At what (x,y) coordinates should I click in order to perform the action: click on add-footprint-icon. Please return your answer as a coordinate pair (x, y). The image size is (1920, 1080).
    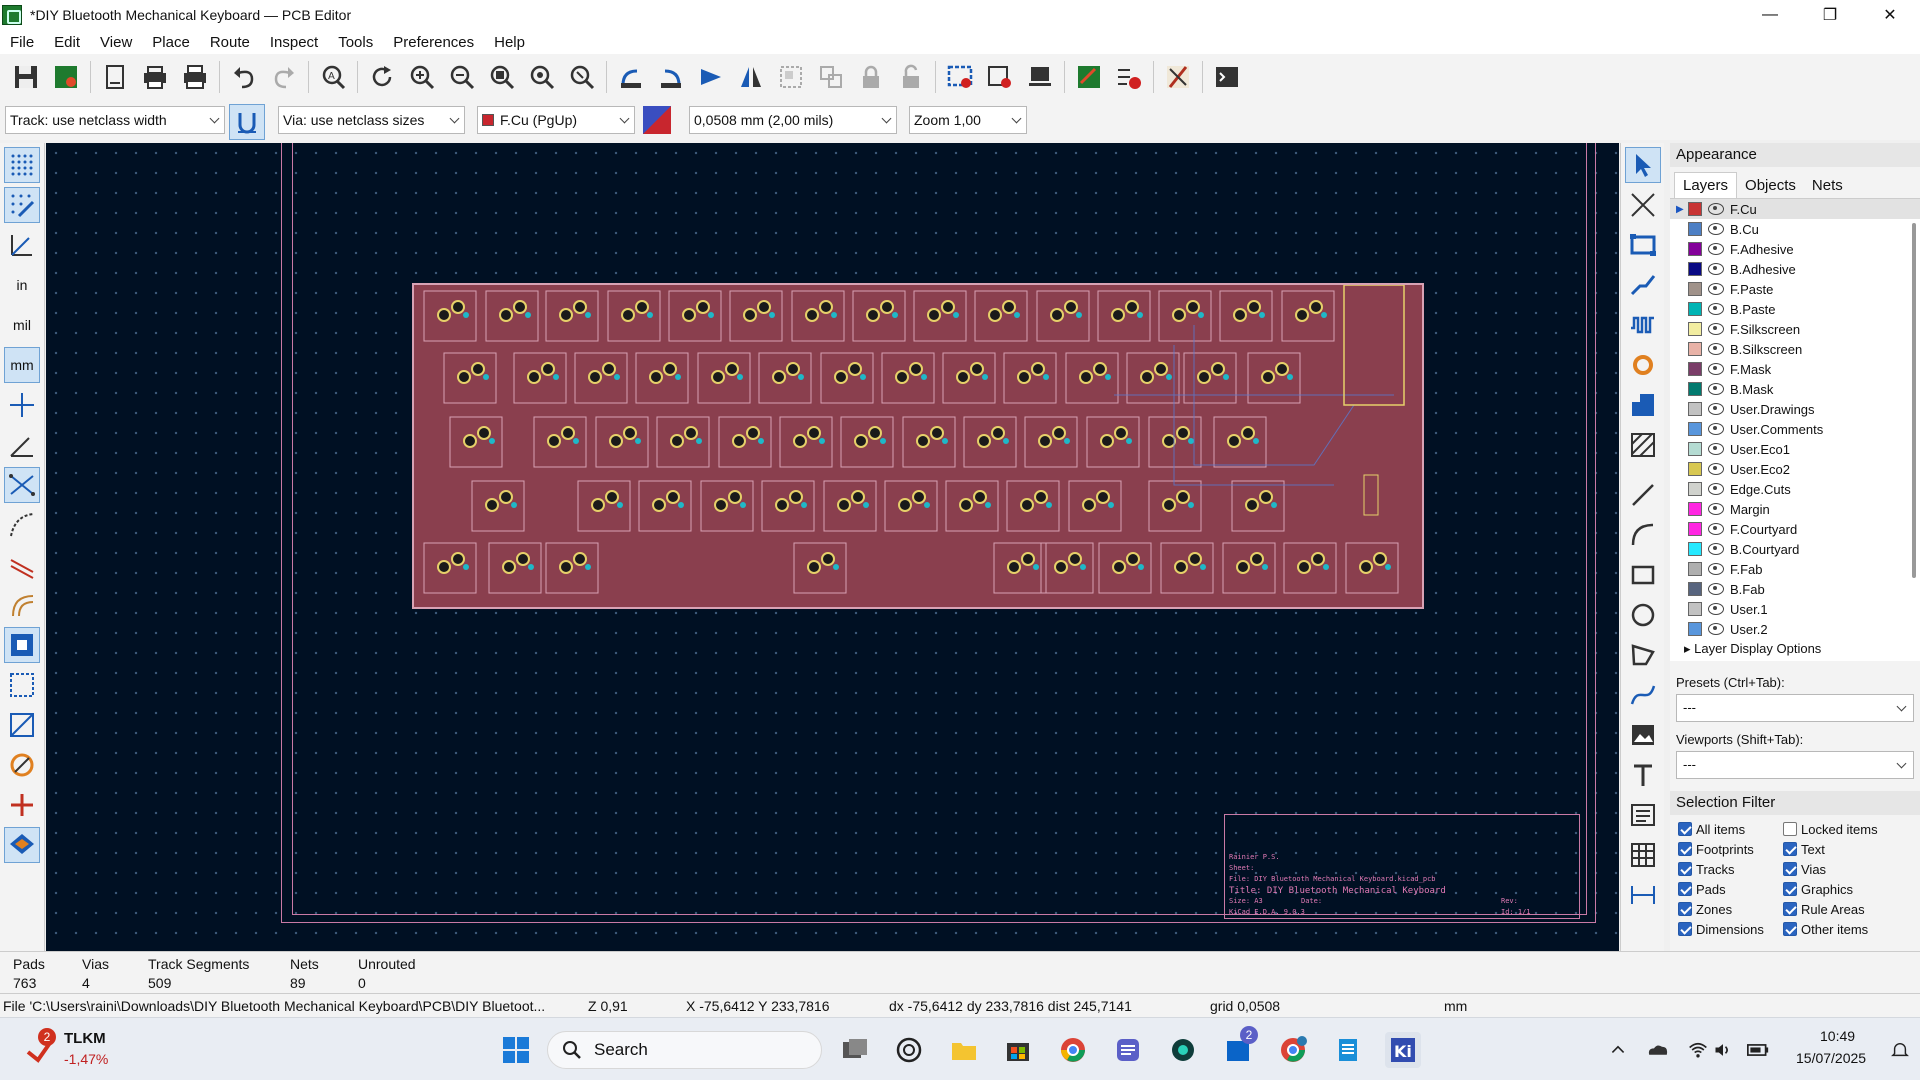
    Looking at the image, I should click on (1643, 245).